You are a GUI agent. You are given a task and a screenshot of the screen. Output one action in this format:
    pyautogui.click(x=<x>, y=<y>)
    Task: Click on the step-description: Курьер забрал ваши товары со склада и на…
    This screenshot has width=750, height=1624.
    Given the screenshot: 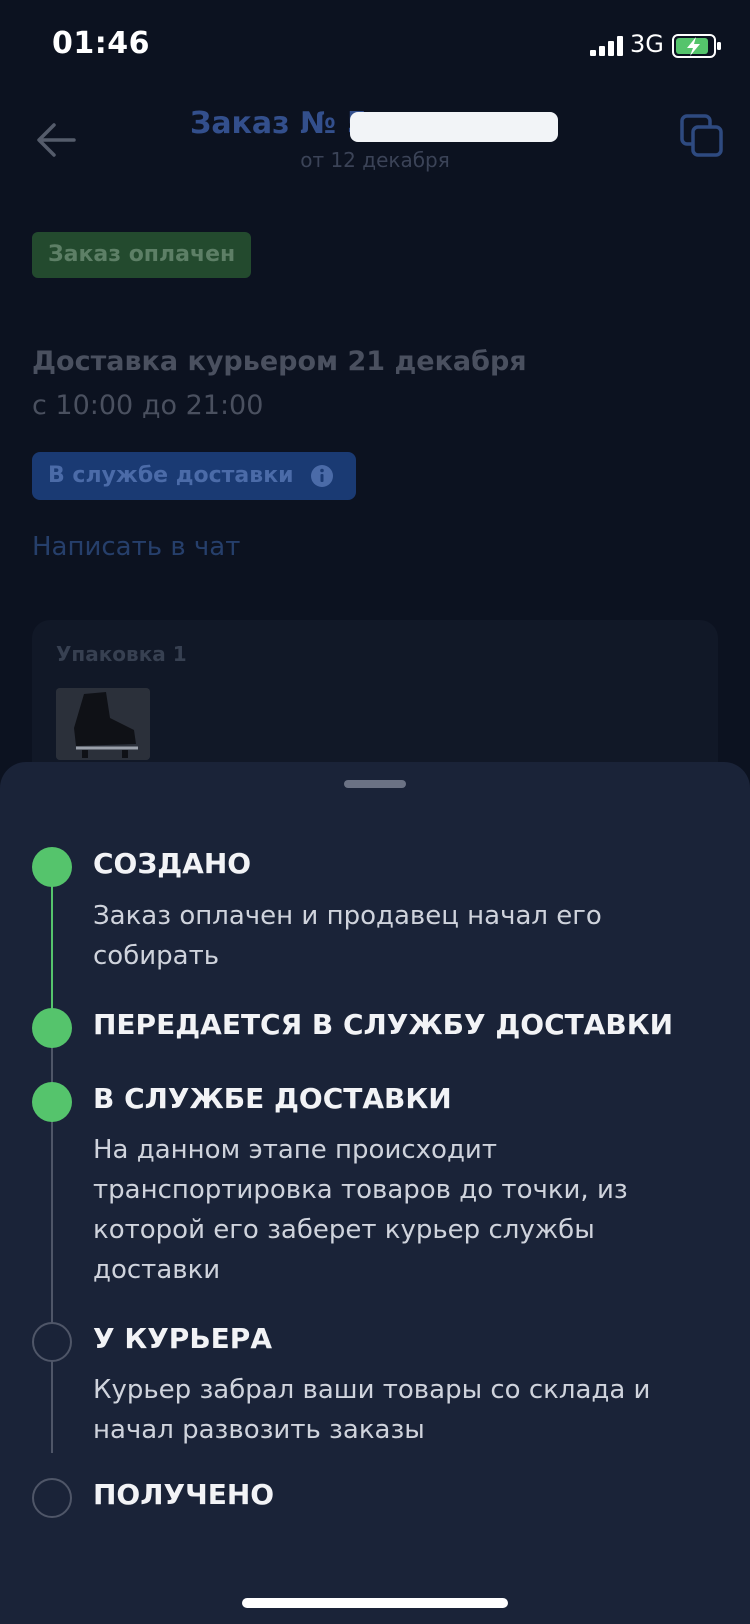 What is the action you would take?
    pyautogui.click(x=372, y=1410)
    